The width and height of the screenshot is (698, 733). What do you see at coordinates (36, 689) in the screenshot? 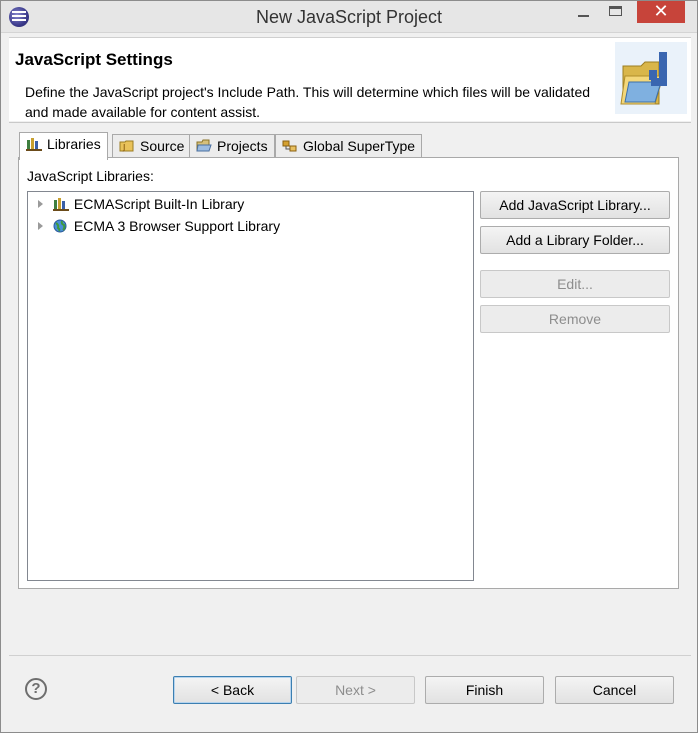
I see `help-icon: ?` at bounding box center [36, 689].